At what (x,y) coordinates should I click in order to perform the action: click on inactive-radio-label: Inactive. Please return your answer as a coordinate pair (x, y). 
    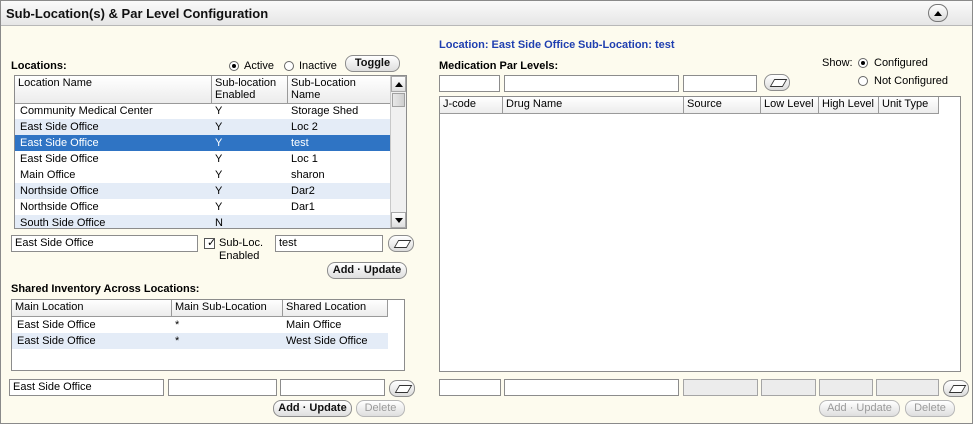
    Looking at the image, I should click on (318, 66).